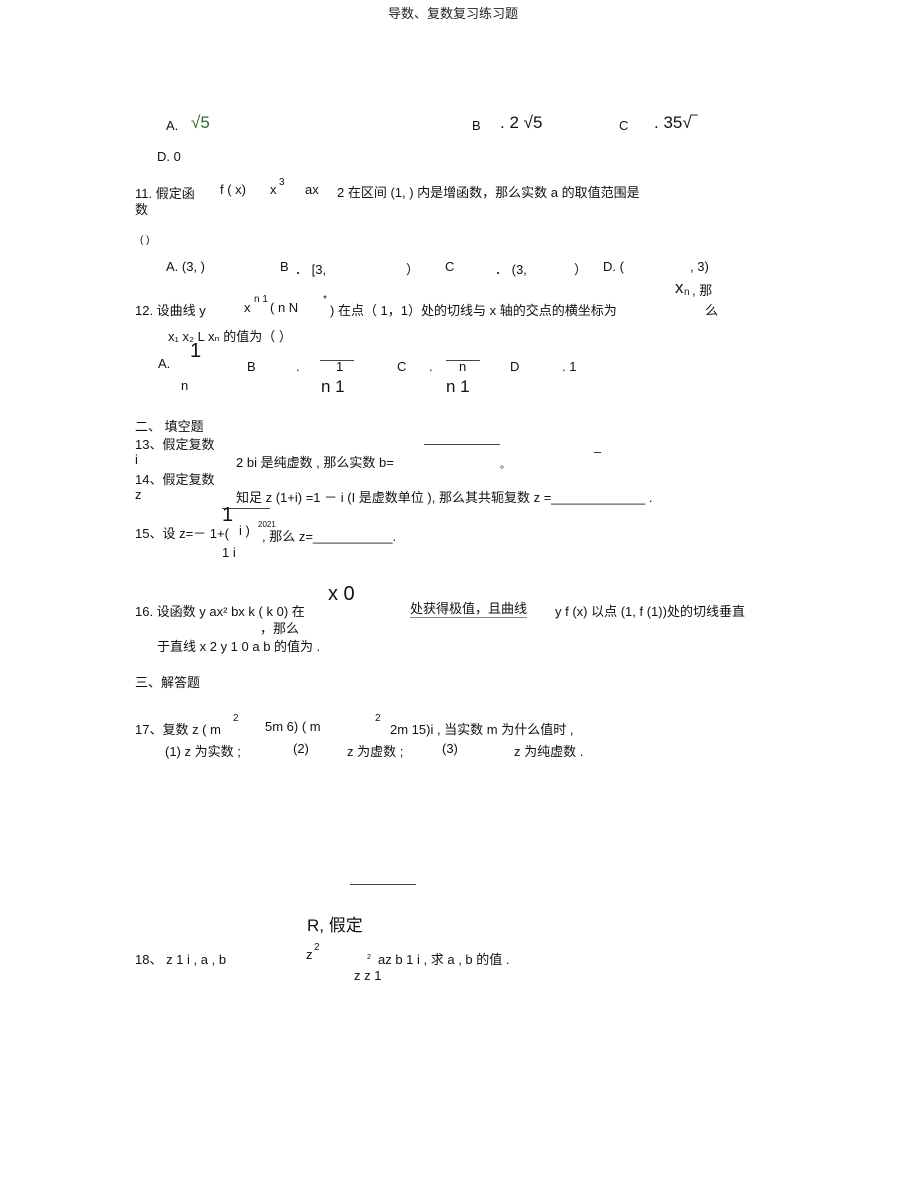 The width and height of the screenshot is (920, 1192). What do you see at coordinates (229, 552) in the screenshot?
I see `q15-den: 1 i` at bounding box center [229, 552].